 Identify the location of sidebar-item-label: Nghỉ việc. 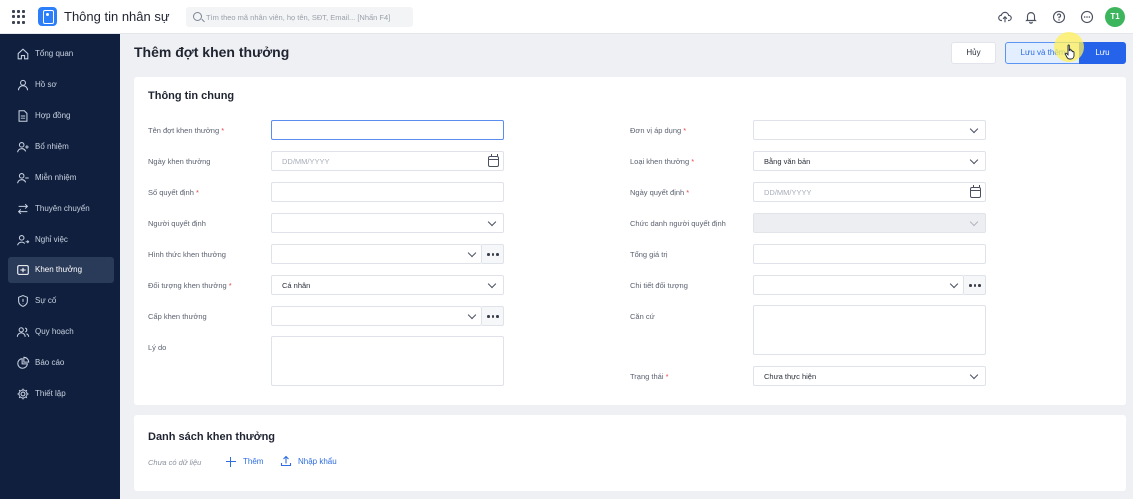
(51, 239).